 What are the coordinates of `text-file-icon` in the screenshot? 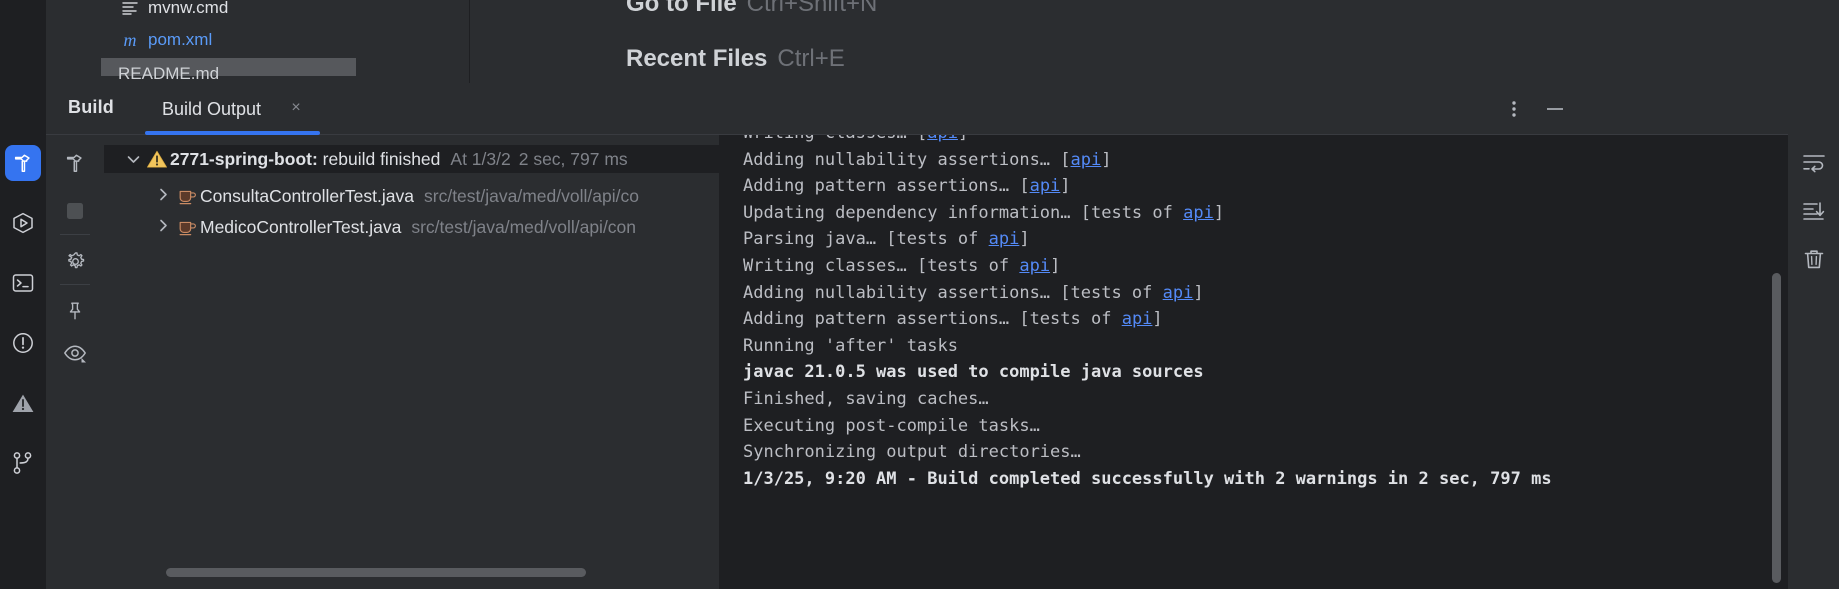 It's located at (130, 9).